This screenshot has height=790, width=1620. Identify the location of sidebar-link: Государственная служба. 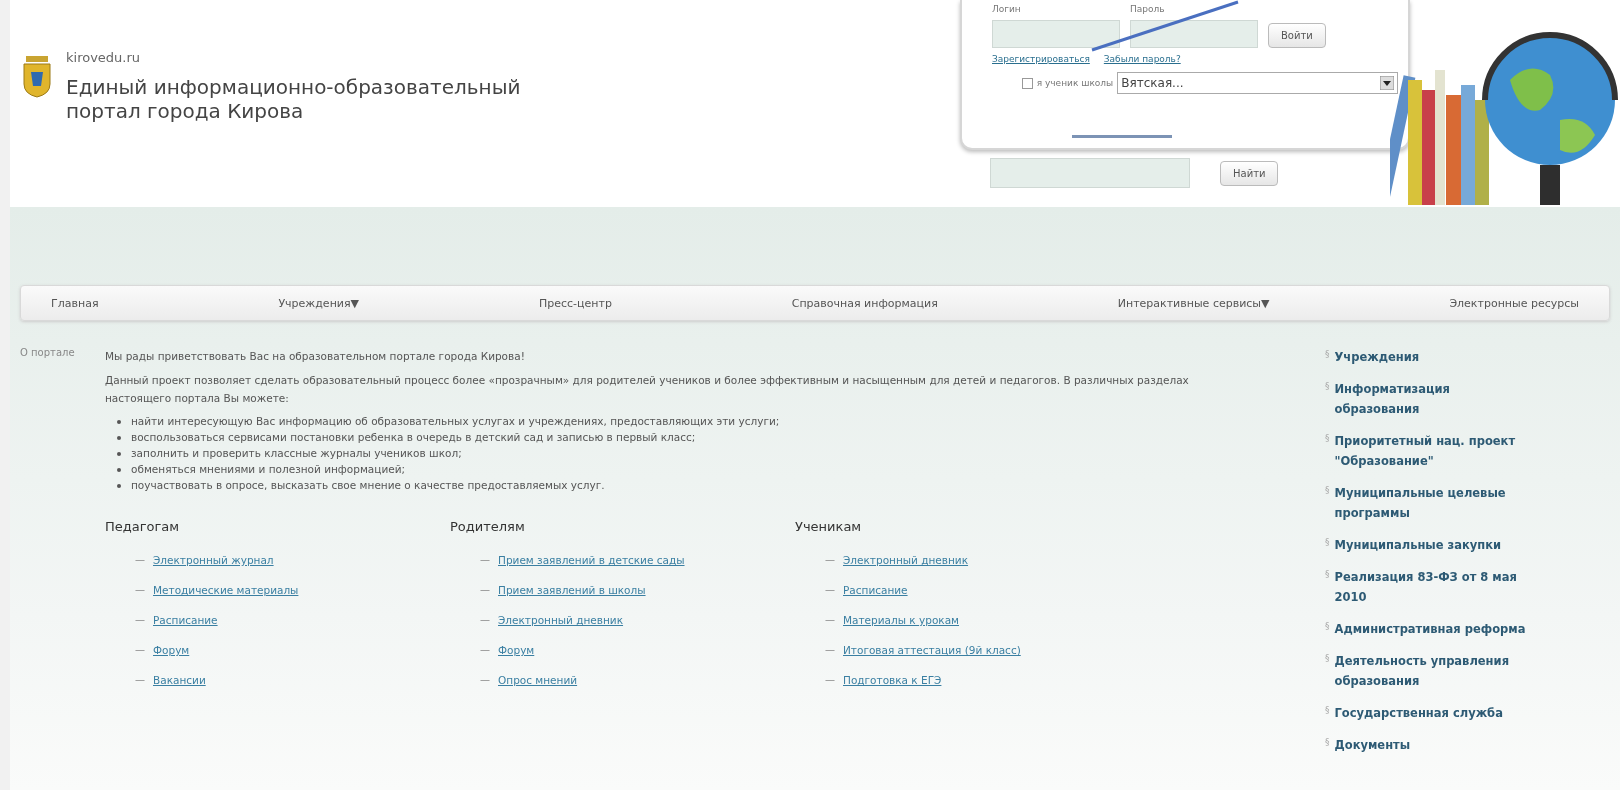
(1434, 713).